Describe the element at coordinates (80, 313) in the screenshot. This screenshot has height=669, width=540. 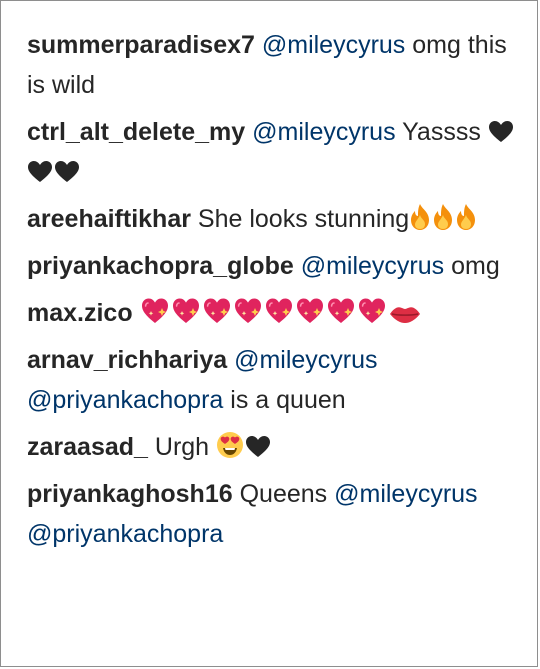
I see `comment-username: max.zico` at that location.